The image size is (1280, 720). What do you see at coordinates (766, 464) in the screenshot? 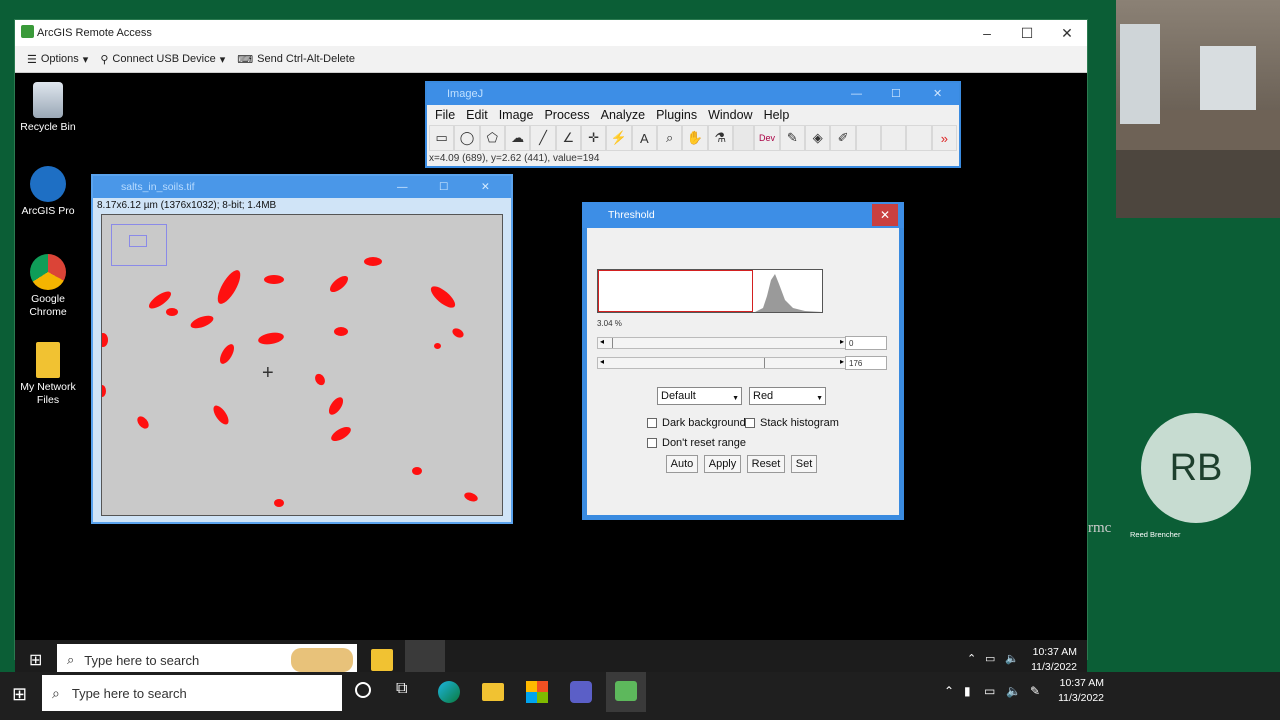
I see `reset-button: Reset` at bounding box center [766, 464].